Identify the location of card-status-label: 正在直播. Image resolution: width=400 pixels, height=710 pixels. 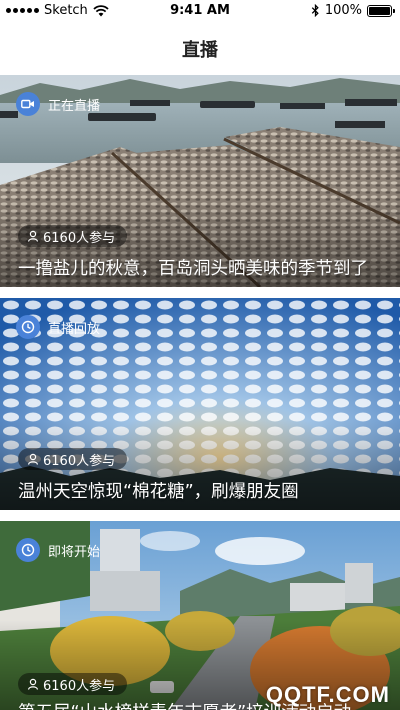
(74, 106).